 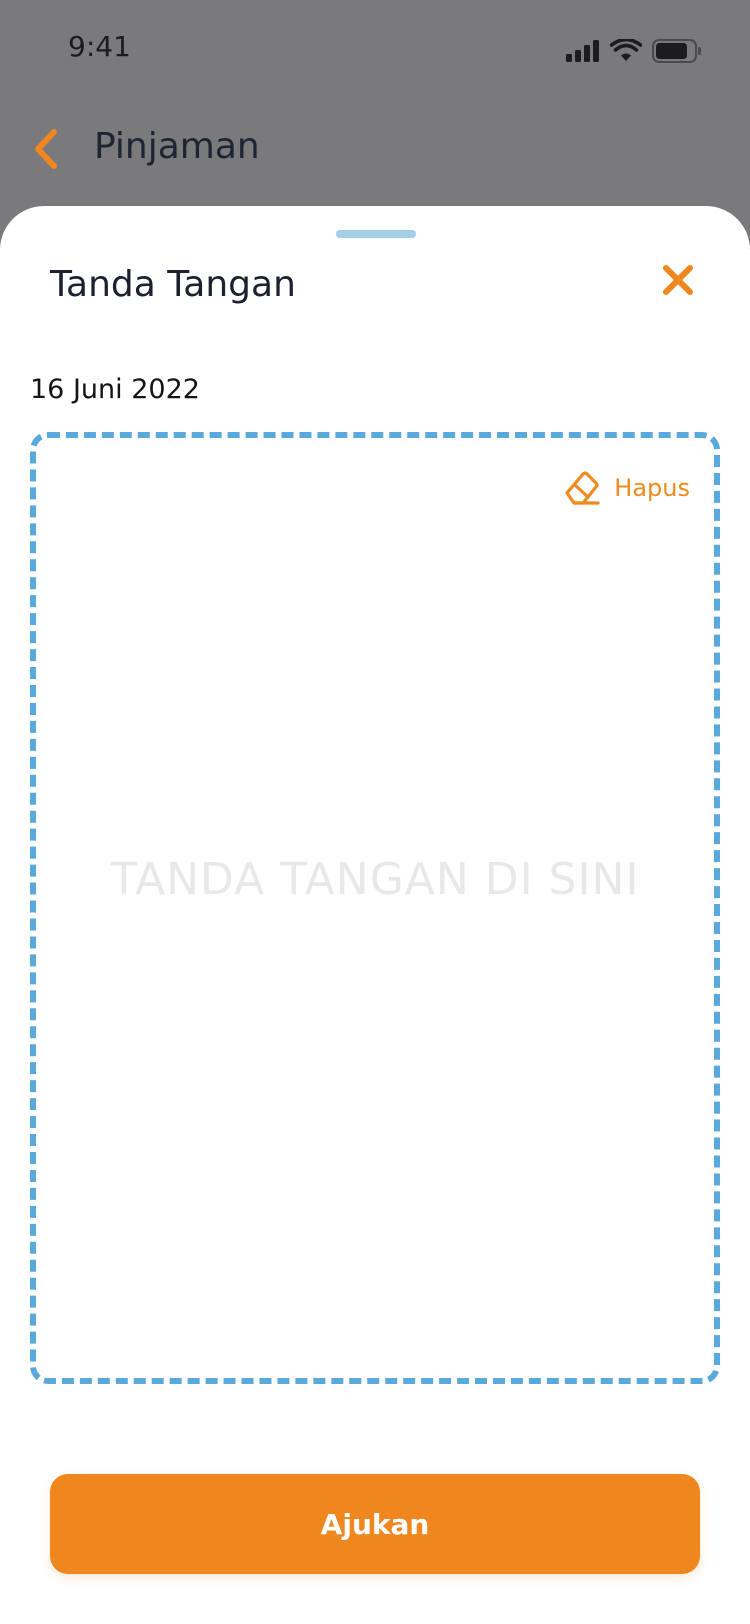 What do you see at coordinates (582, 488) in the screenshot?
I see `eraser-icon` at bounding box center [582, 488].